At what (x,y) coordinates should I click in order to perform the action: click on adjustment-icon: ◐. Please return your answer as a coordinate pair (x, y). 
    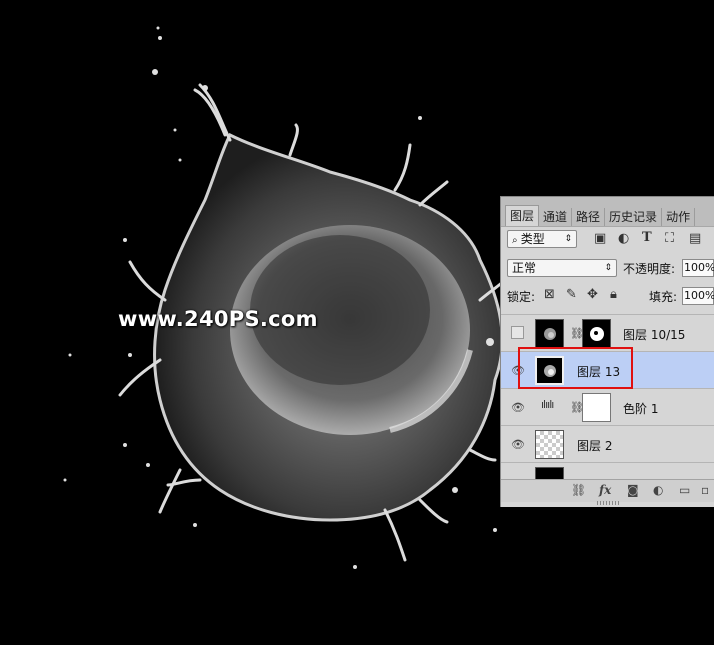
    Looking at the image, I should click on (623, 238).